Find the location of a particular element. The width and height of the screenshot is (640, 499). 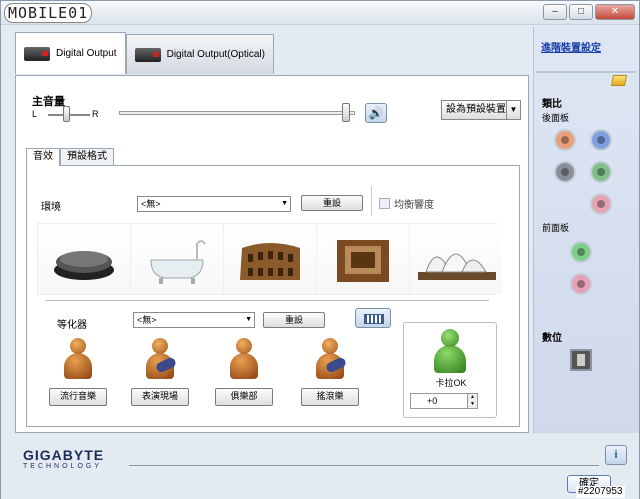

balance-right-label: R is located at coordinates (95, 114).